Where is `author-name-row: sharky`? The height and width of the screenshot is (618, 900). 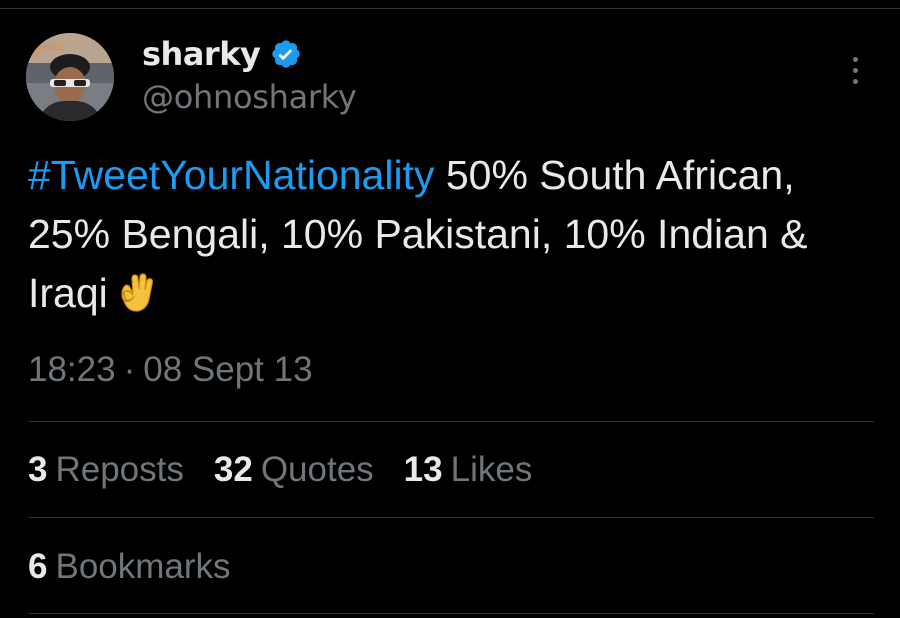 author-name-row: sharky is located at coordinates (222, 54).